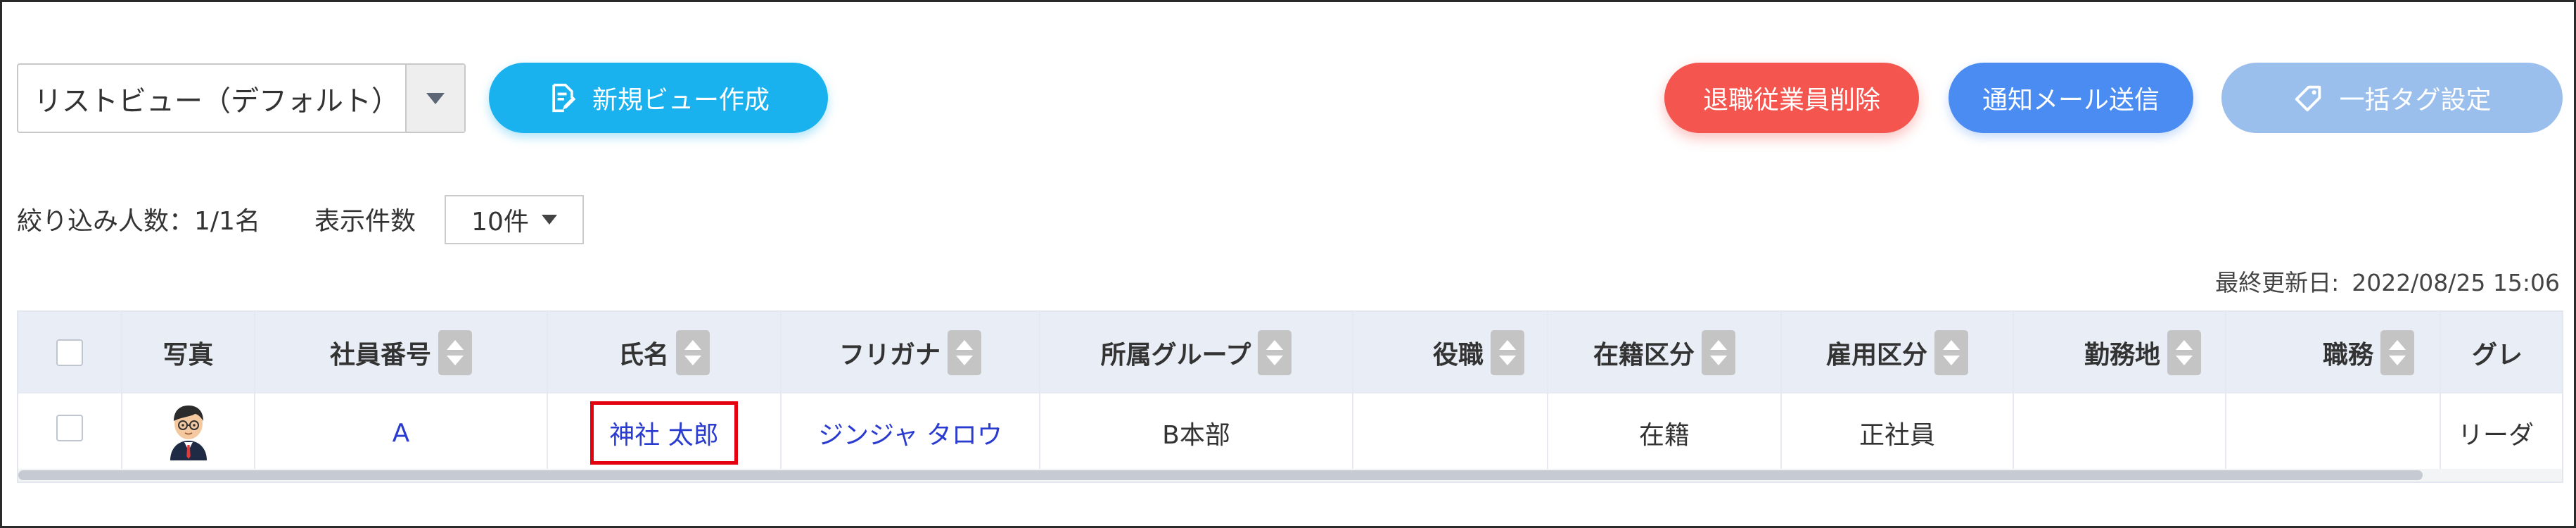  I want to click on tag-icon, so click(2309, 98).